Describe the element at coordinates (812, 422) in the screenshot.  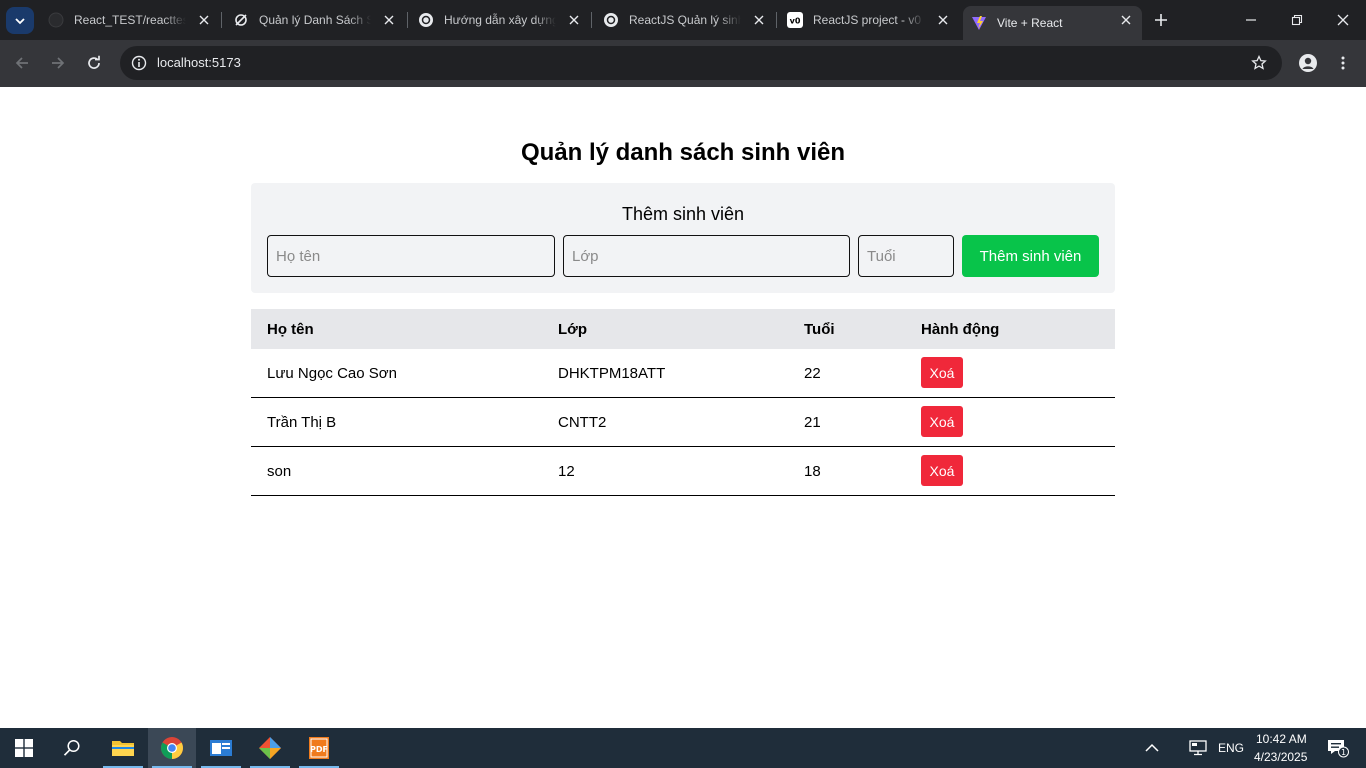
I see `cell-age: 21` at that location.